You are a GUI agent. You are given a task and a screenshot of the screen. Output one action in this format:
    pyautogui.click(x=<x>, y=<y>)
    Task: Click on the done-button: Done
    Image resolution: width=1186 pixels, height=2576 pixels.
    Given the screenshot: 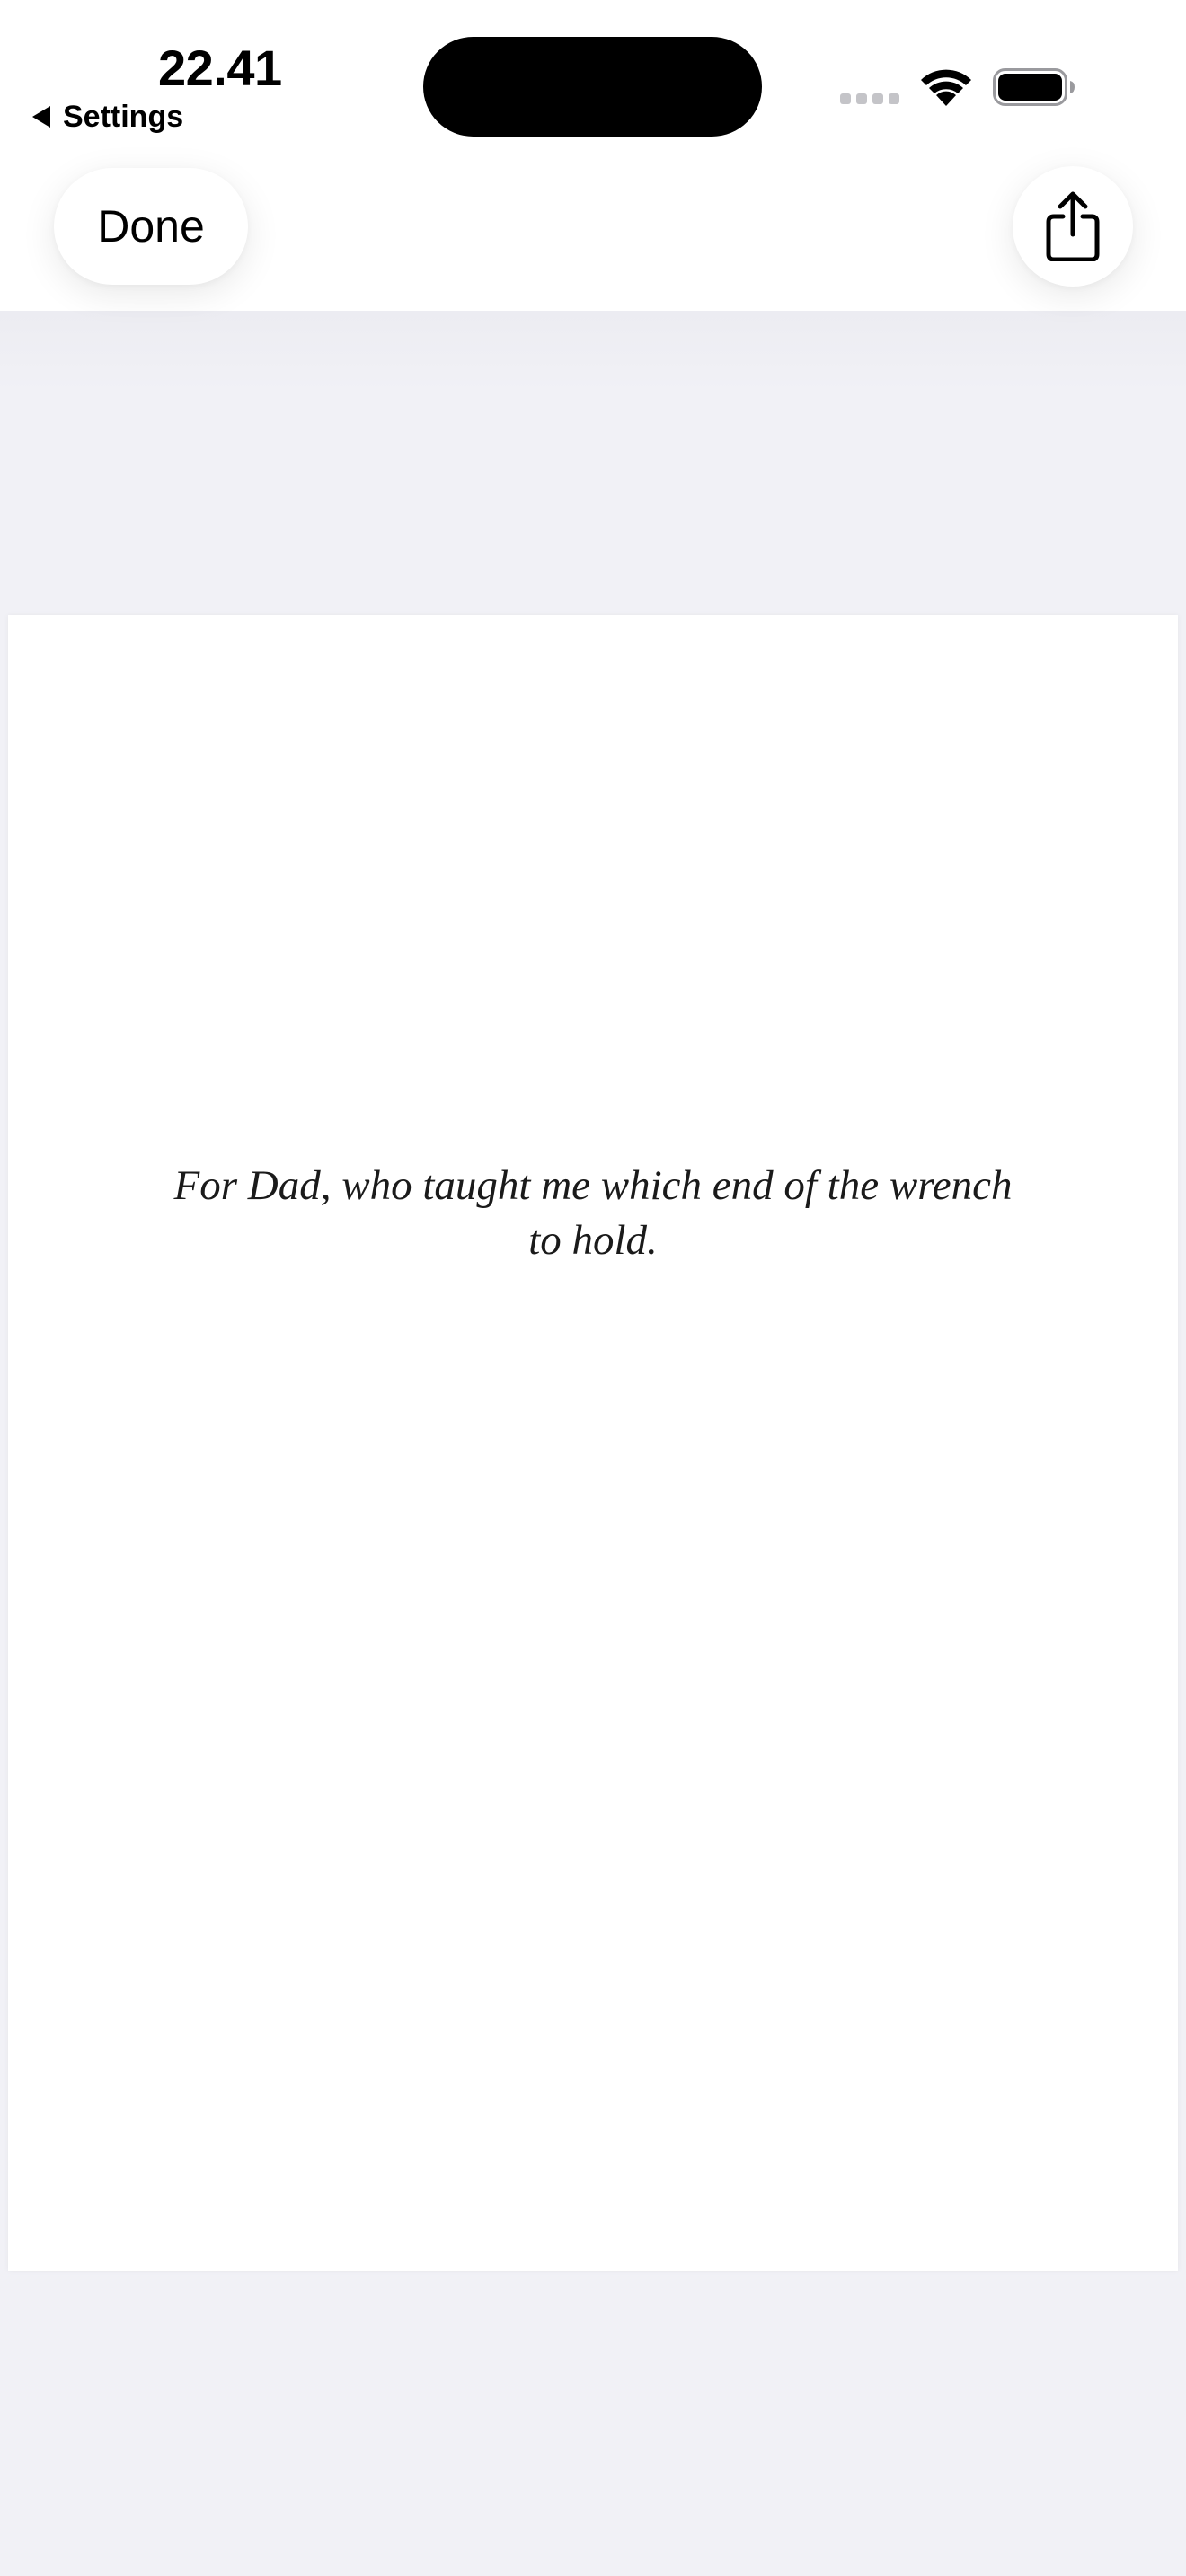 What is the action you would take?
    pyautogui.click(x=151, y=226)
    